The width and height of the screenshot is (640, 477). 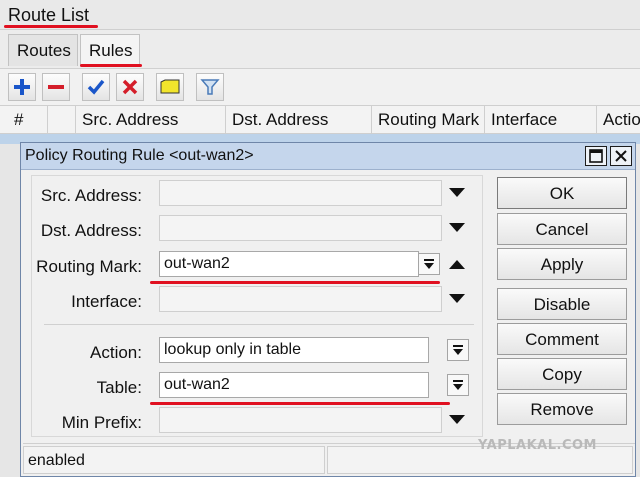 I want to click on close-icon, so click(x=621, y=156).